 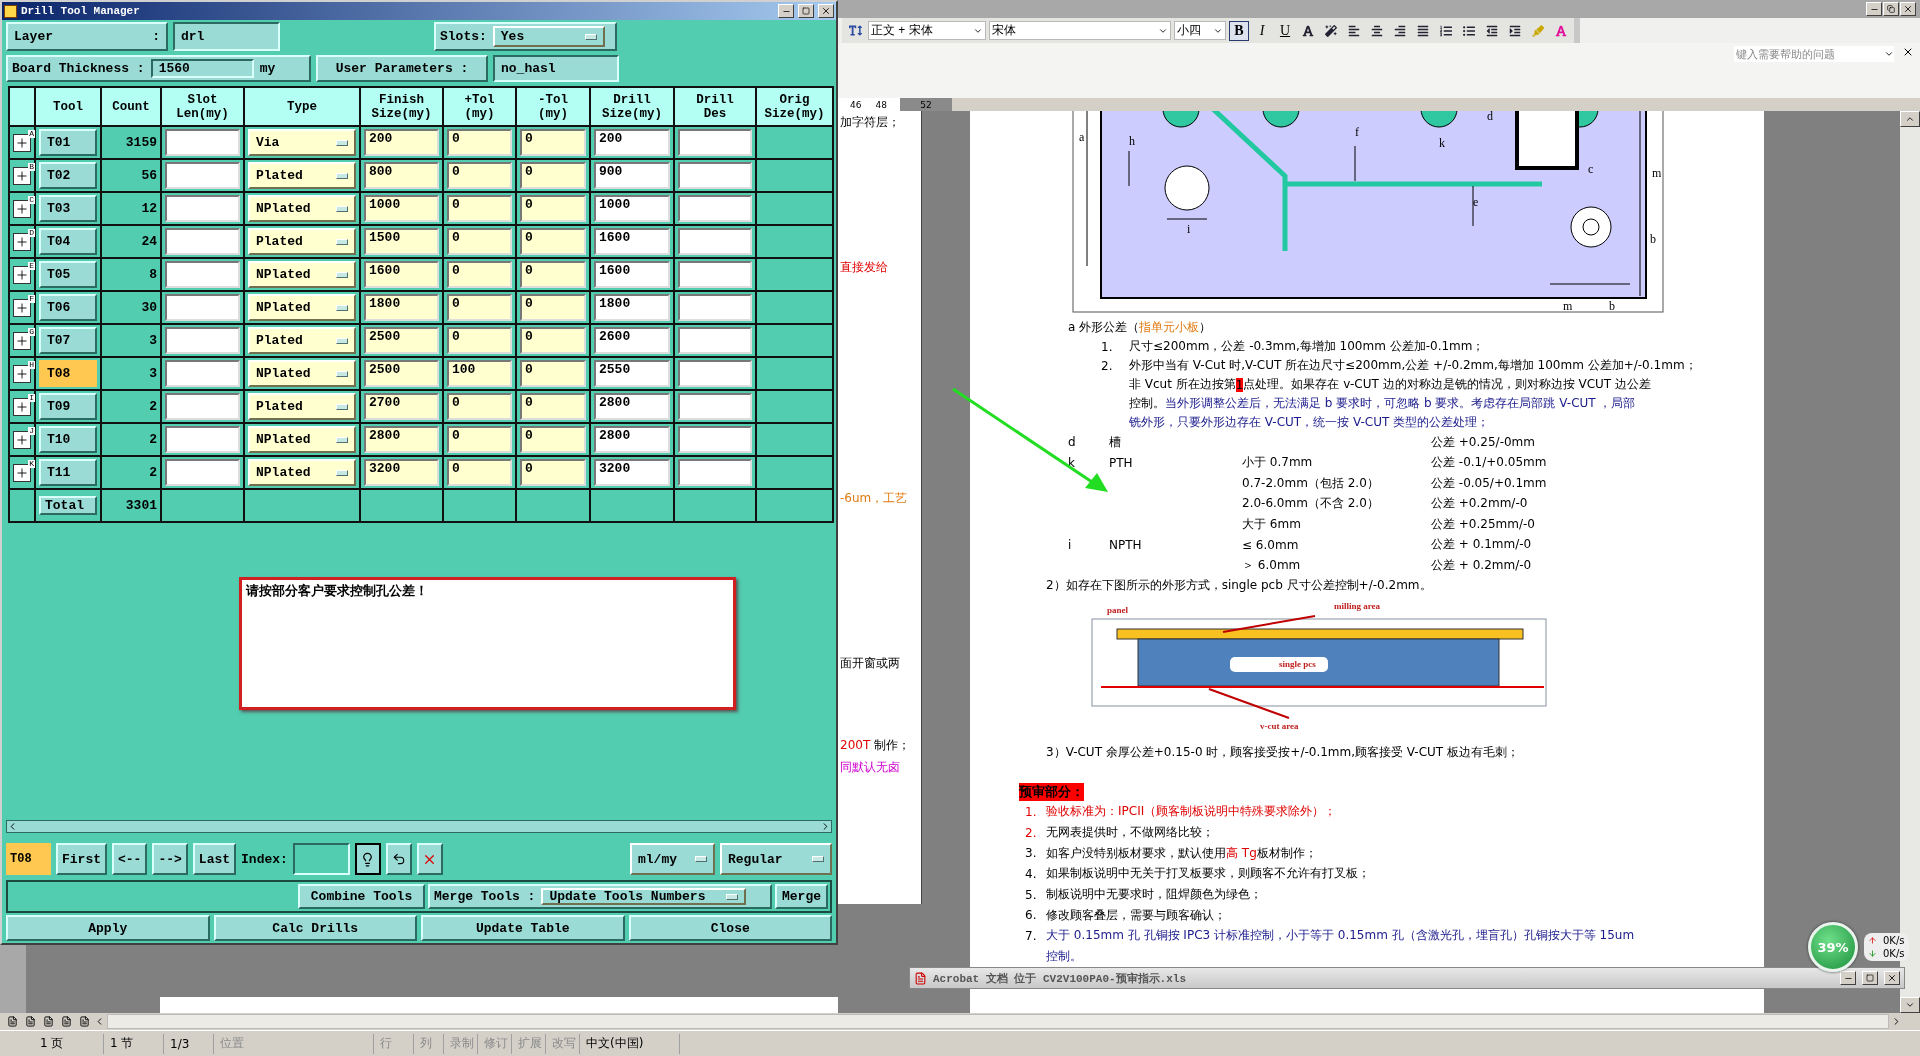 What do you see at coordinates (68, 208) in the screenshot?
I see `tool-button: T03` at bounding box center [68, 208].